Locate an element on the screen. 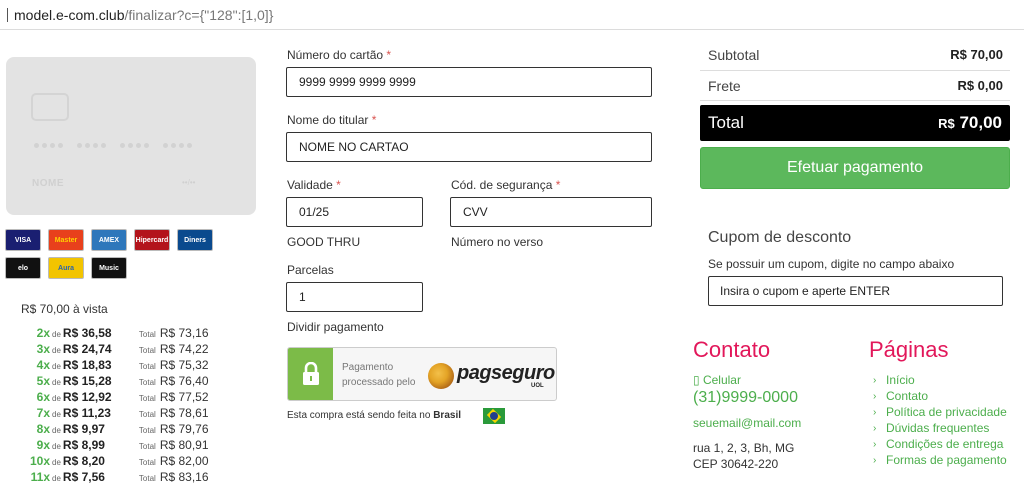  email-link: seuemail@mail.com is located at coordinates (747, 423).